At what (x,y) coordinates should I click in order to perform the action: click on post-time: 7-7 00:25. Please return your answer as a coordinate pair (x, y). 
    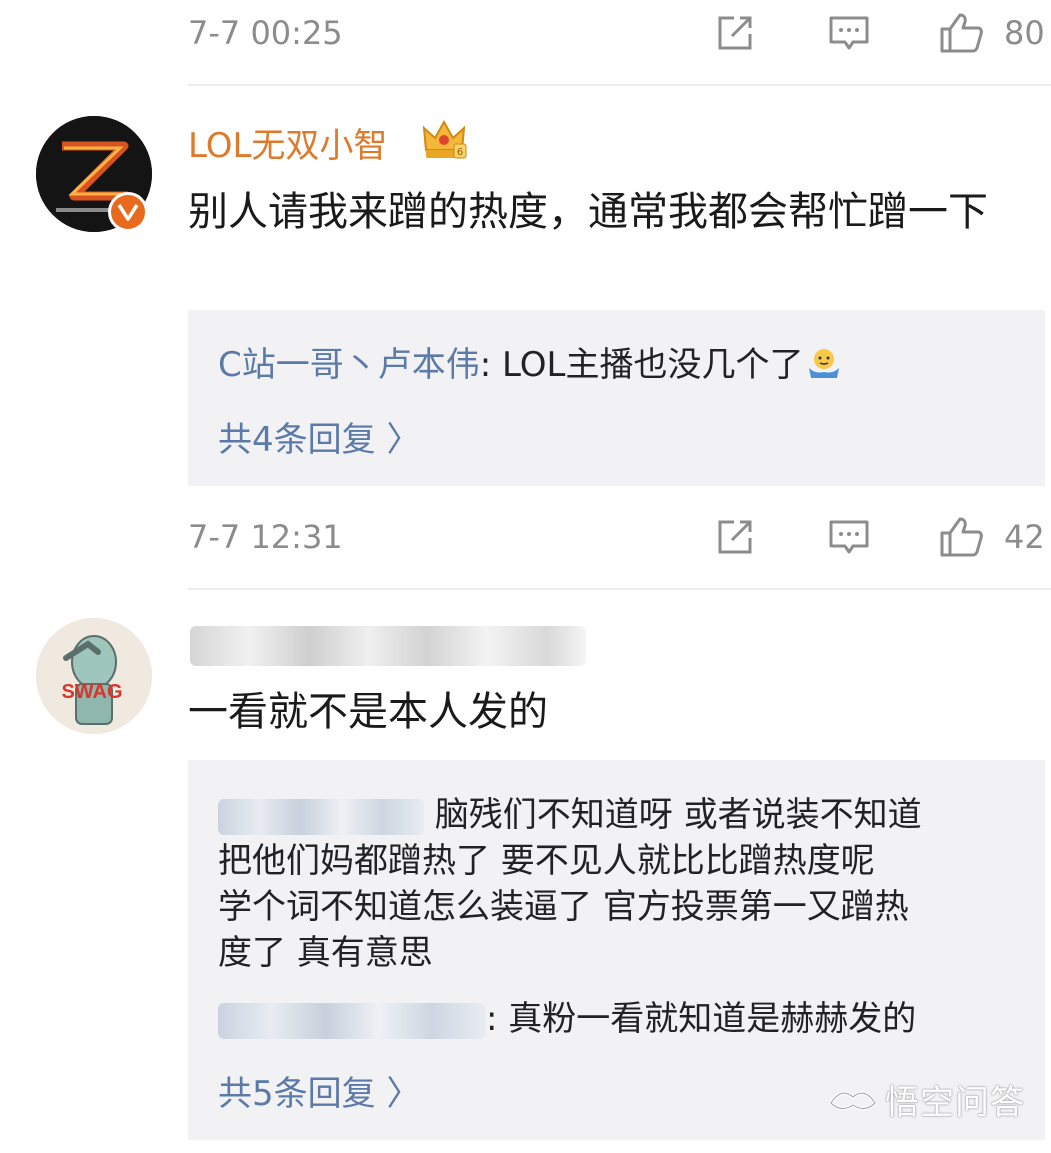
    Looking at the image, I should click on (265, 33).